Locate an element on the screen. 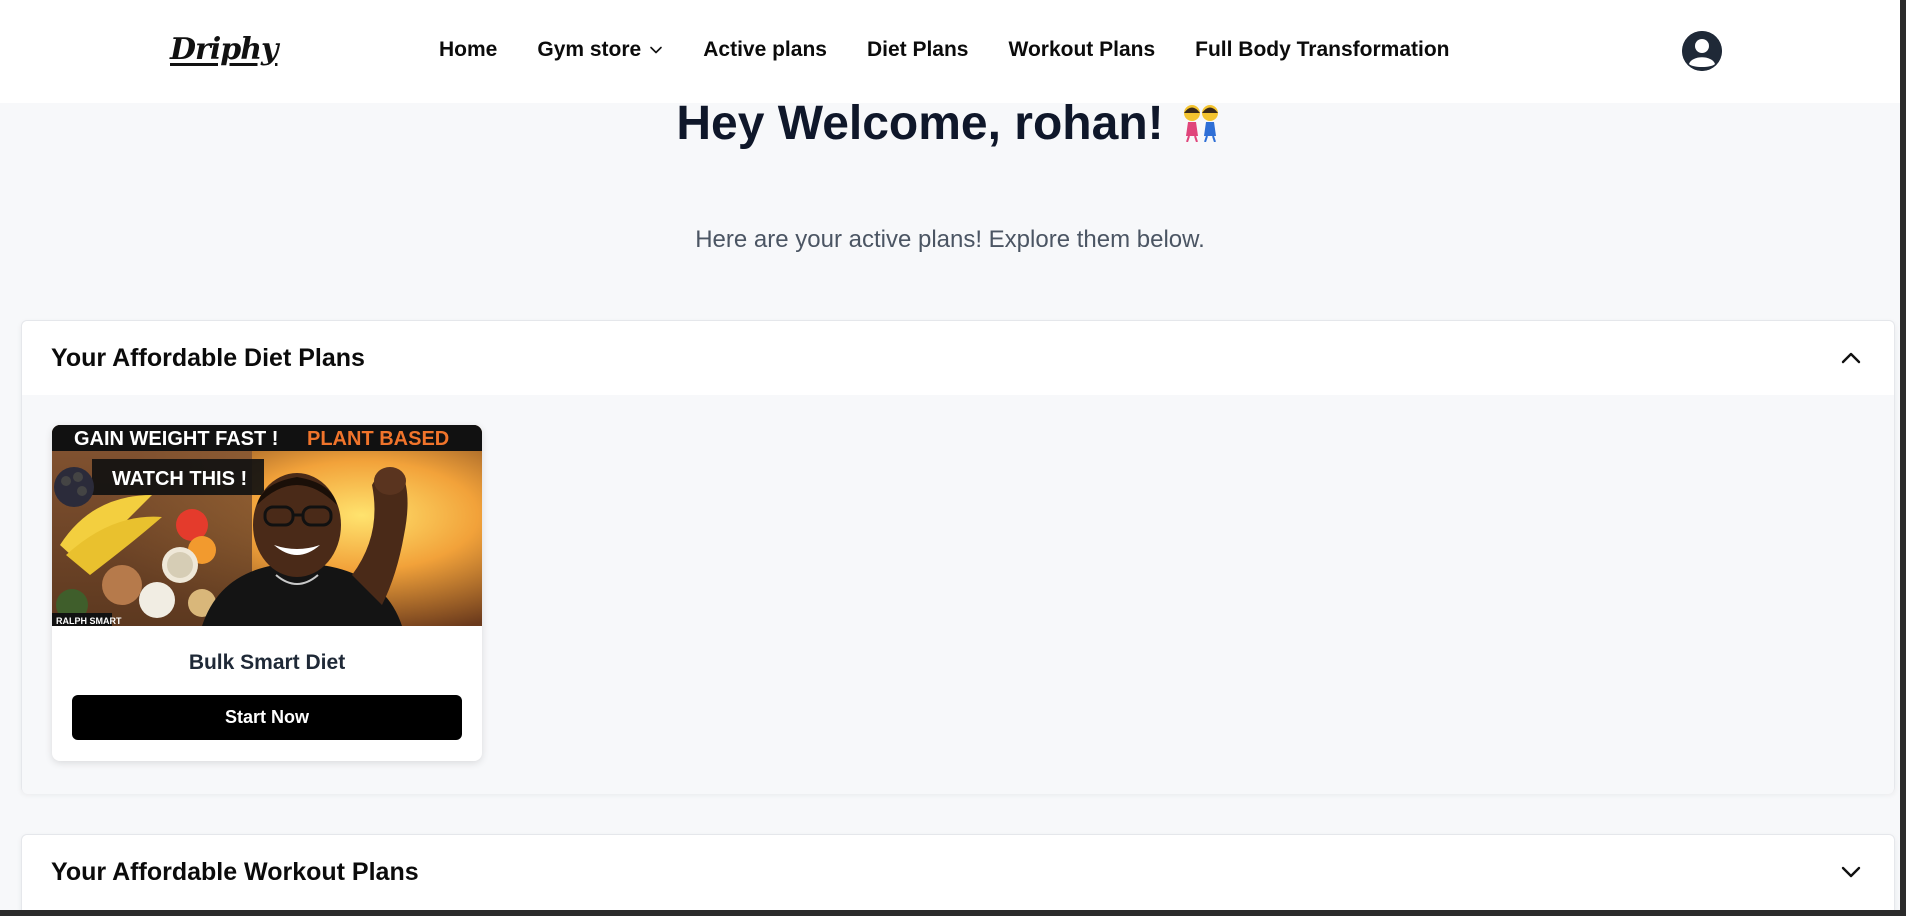 The width and height of the screenshot is (1906, 916). nav-home-label: Home is located at coordinates (468, 49).